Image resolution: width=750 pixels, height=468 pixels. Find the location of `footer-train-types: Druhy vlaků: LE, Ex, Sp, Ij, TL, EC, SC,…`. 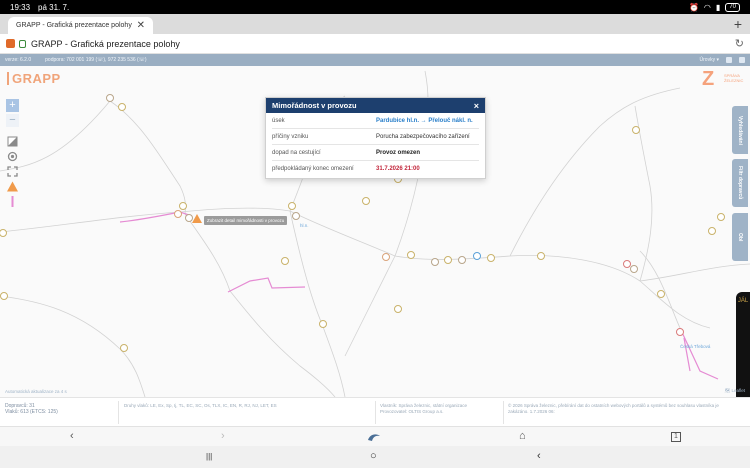

footer-train-types: Druhy vlaků: LE, Ex, Sp, Ij, TL, EC, SC,… is located at coordinates (200, 405).